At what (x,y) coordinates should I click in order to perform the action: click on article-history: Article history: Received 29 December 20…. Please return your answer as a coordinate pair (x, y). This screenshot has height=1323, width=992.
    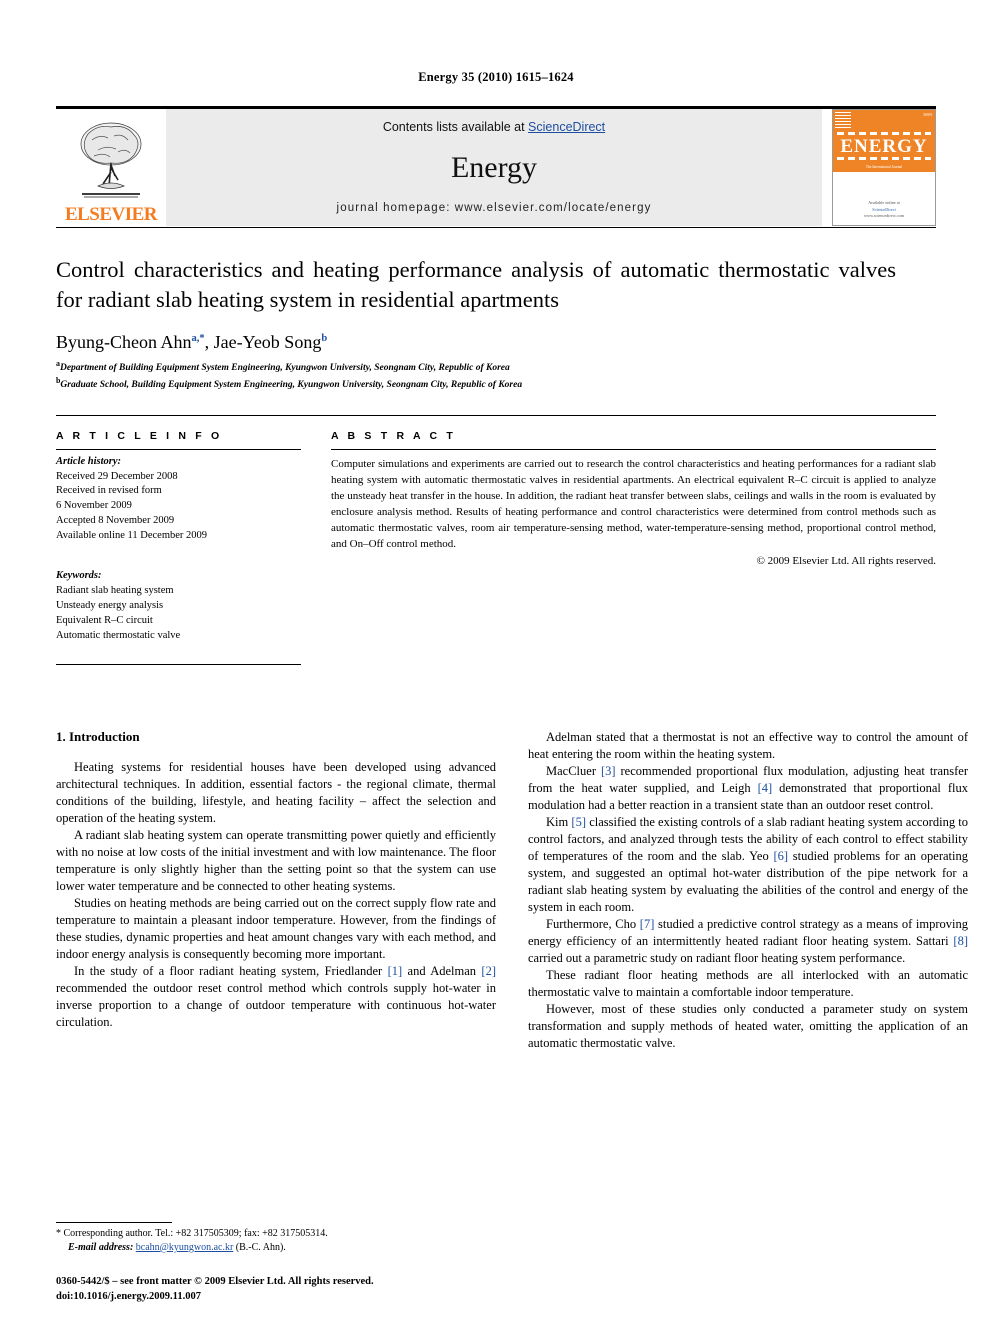
    Looking at the image, I should click on (178, 497).